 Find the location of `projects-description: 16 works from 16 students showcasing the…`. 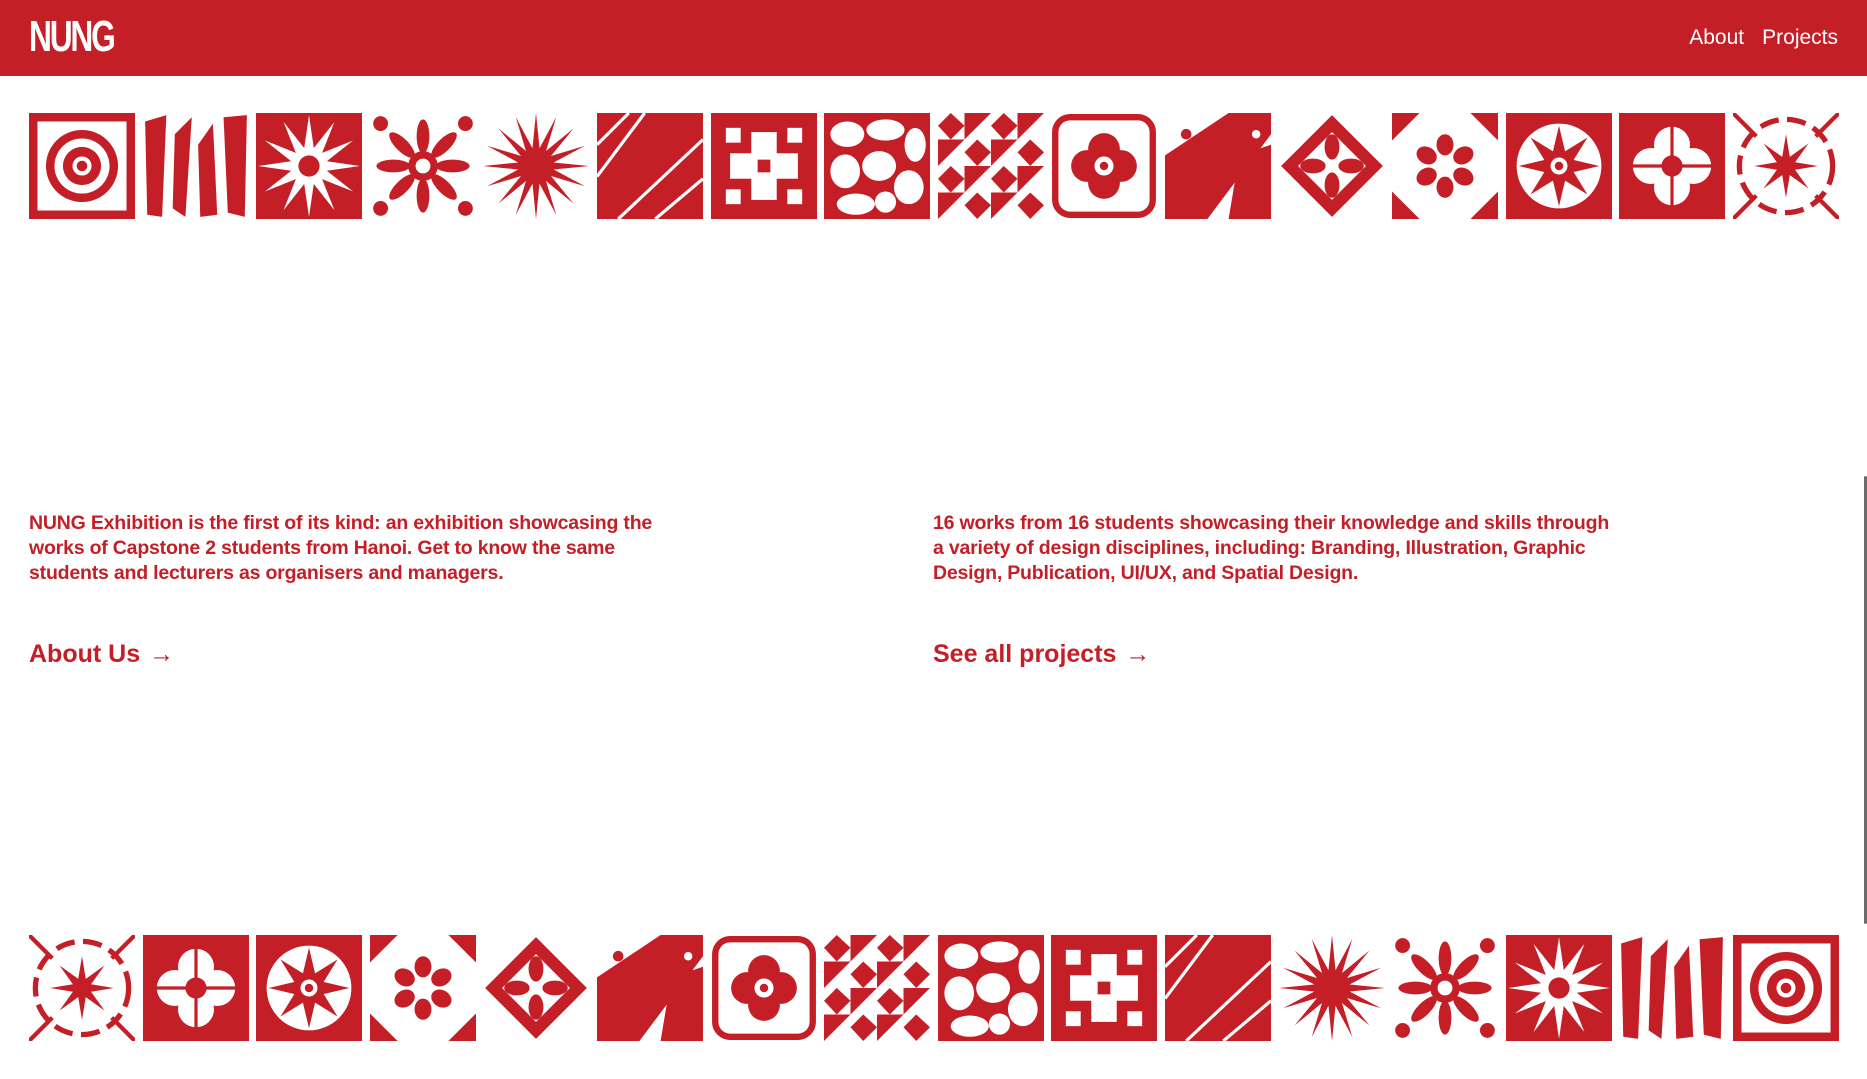

projects-description: 16 works from 16 students showcasing the… is located at coordinates (1271, 548).